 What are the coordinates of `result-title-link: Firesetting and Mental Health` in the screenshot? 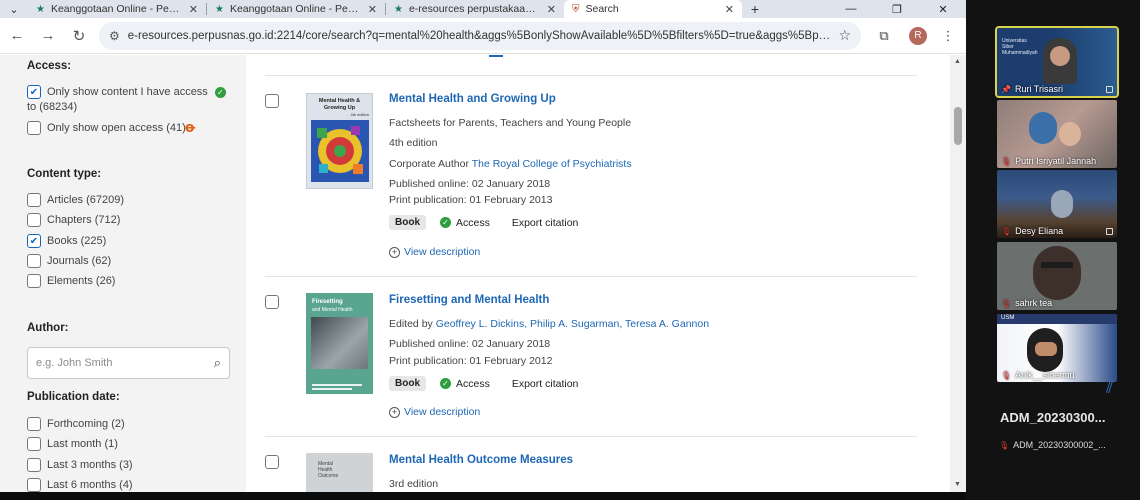 It's located at (469, 300).